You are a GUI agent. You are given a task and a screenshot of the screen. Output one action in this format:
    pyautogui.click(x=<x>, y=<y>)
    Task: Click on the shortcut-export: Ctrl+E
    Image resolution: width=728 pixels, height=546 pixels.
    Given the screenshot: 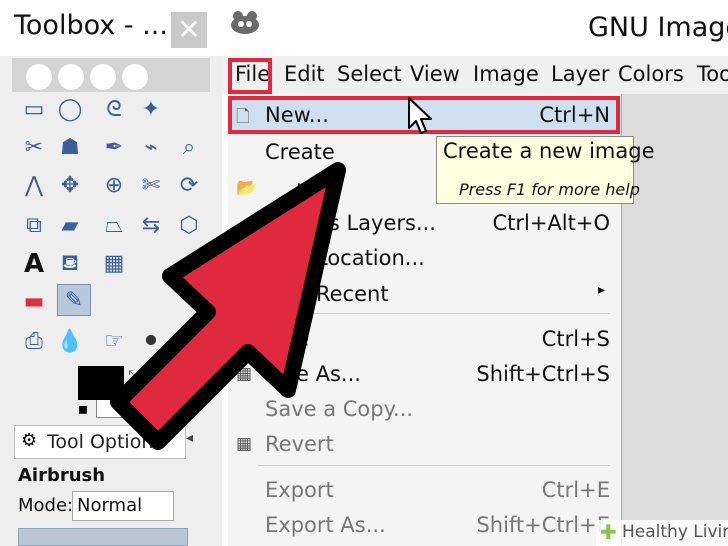 What is the action you would take?
    pyautogui.click(x=575, y=490)
    